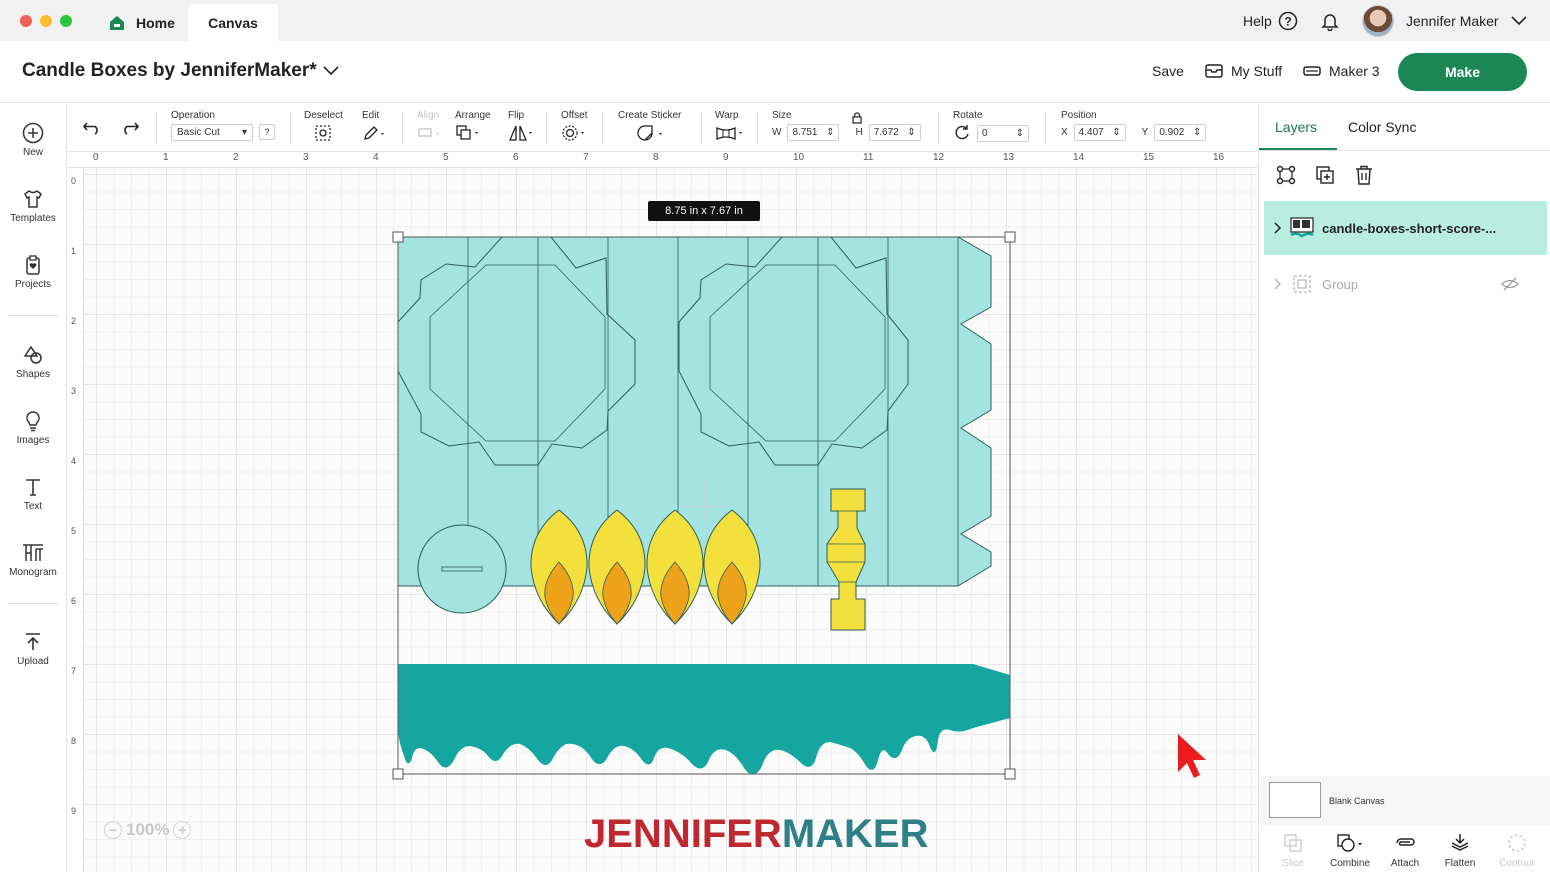  What do you see at coordinates (375, 127) in the screenshot?
I see `edit-button: Edit` at bounding box center [375, 127].